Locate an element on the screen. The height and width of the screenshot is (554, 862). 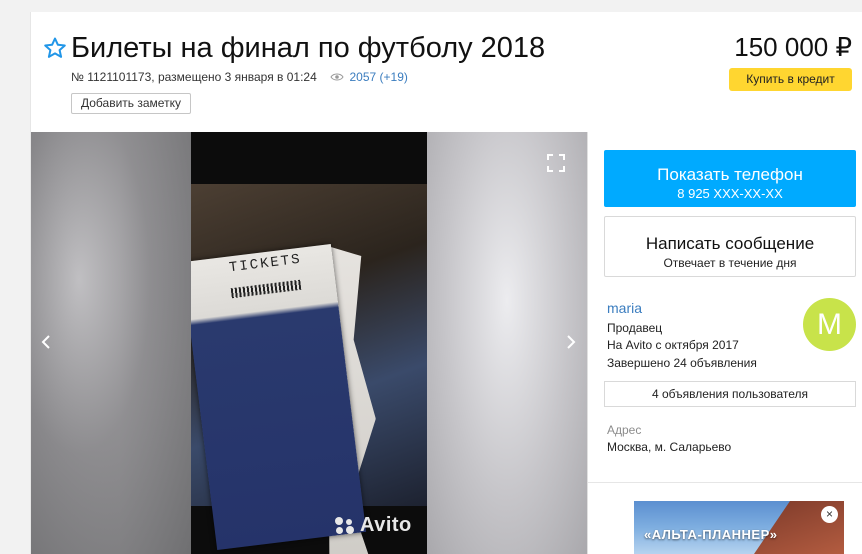
gallery-blur-left is located at coordinates (111, 343).